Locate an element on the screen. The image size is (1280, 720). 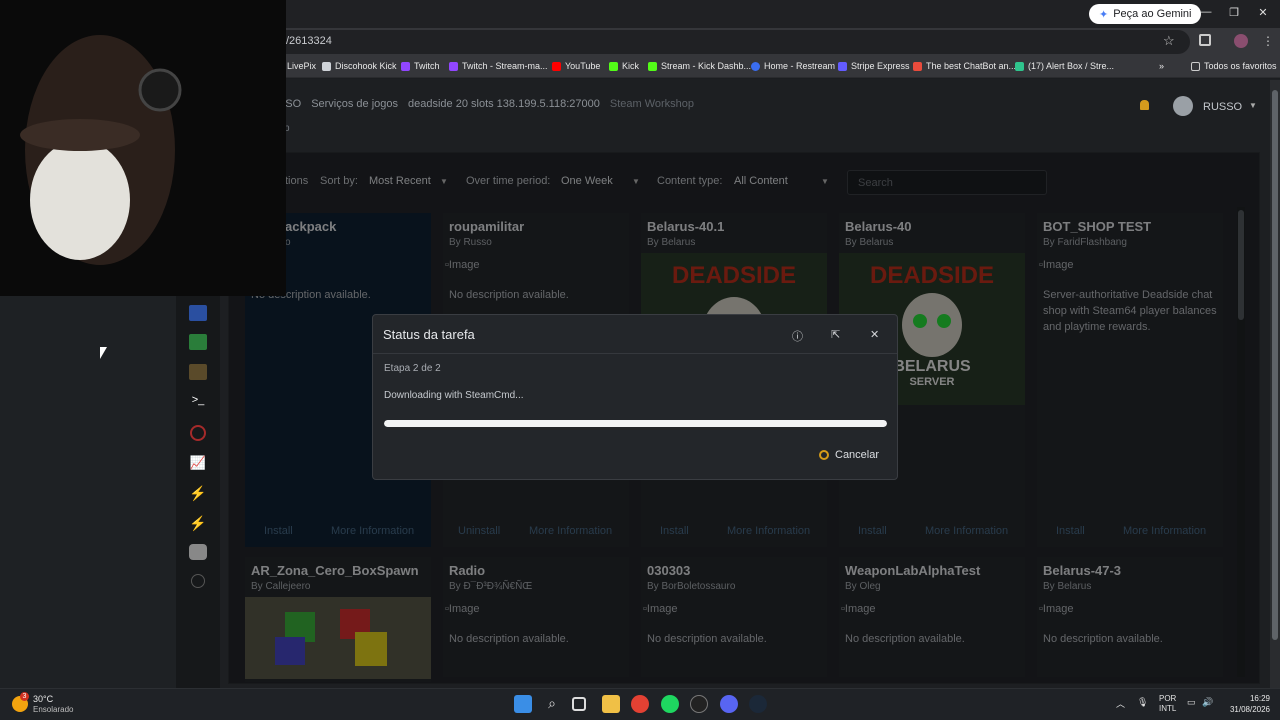
bell-icon is located at coordinates (1144, 105).